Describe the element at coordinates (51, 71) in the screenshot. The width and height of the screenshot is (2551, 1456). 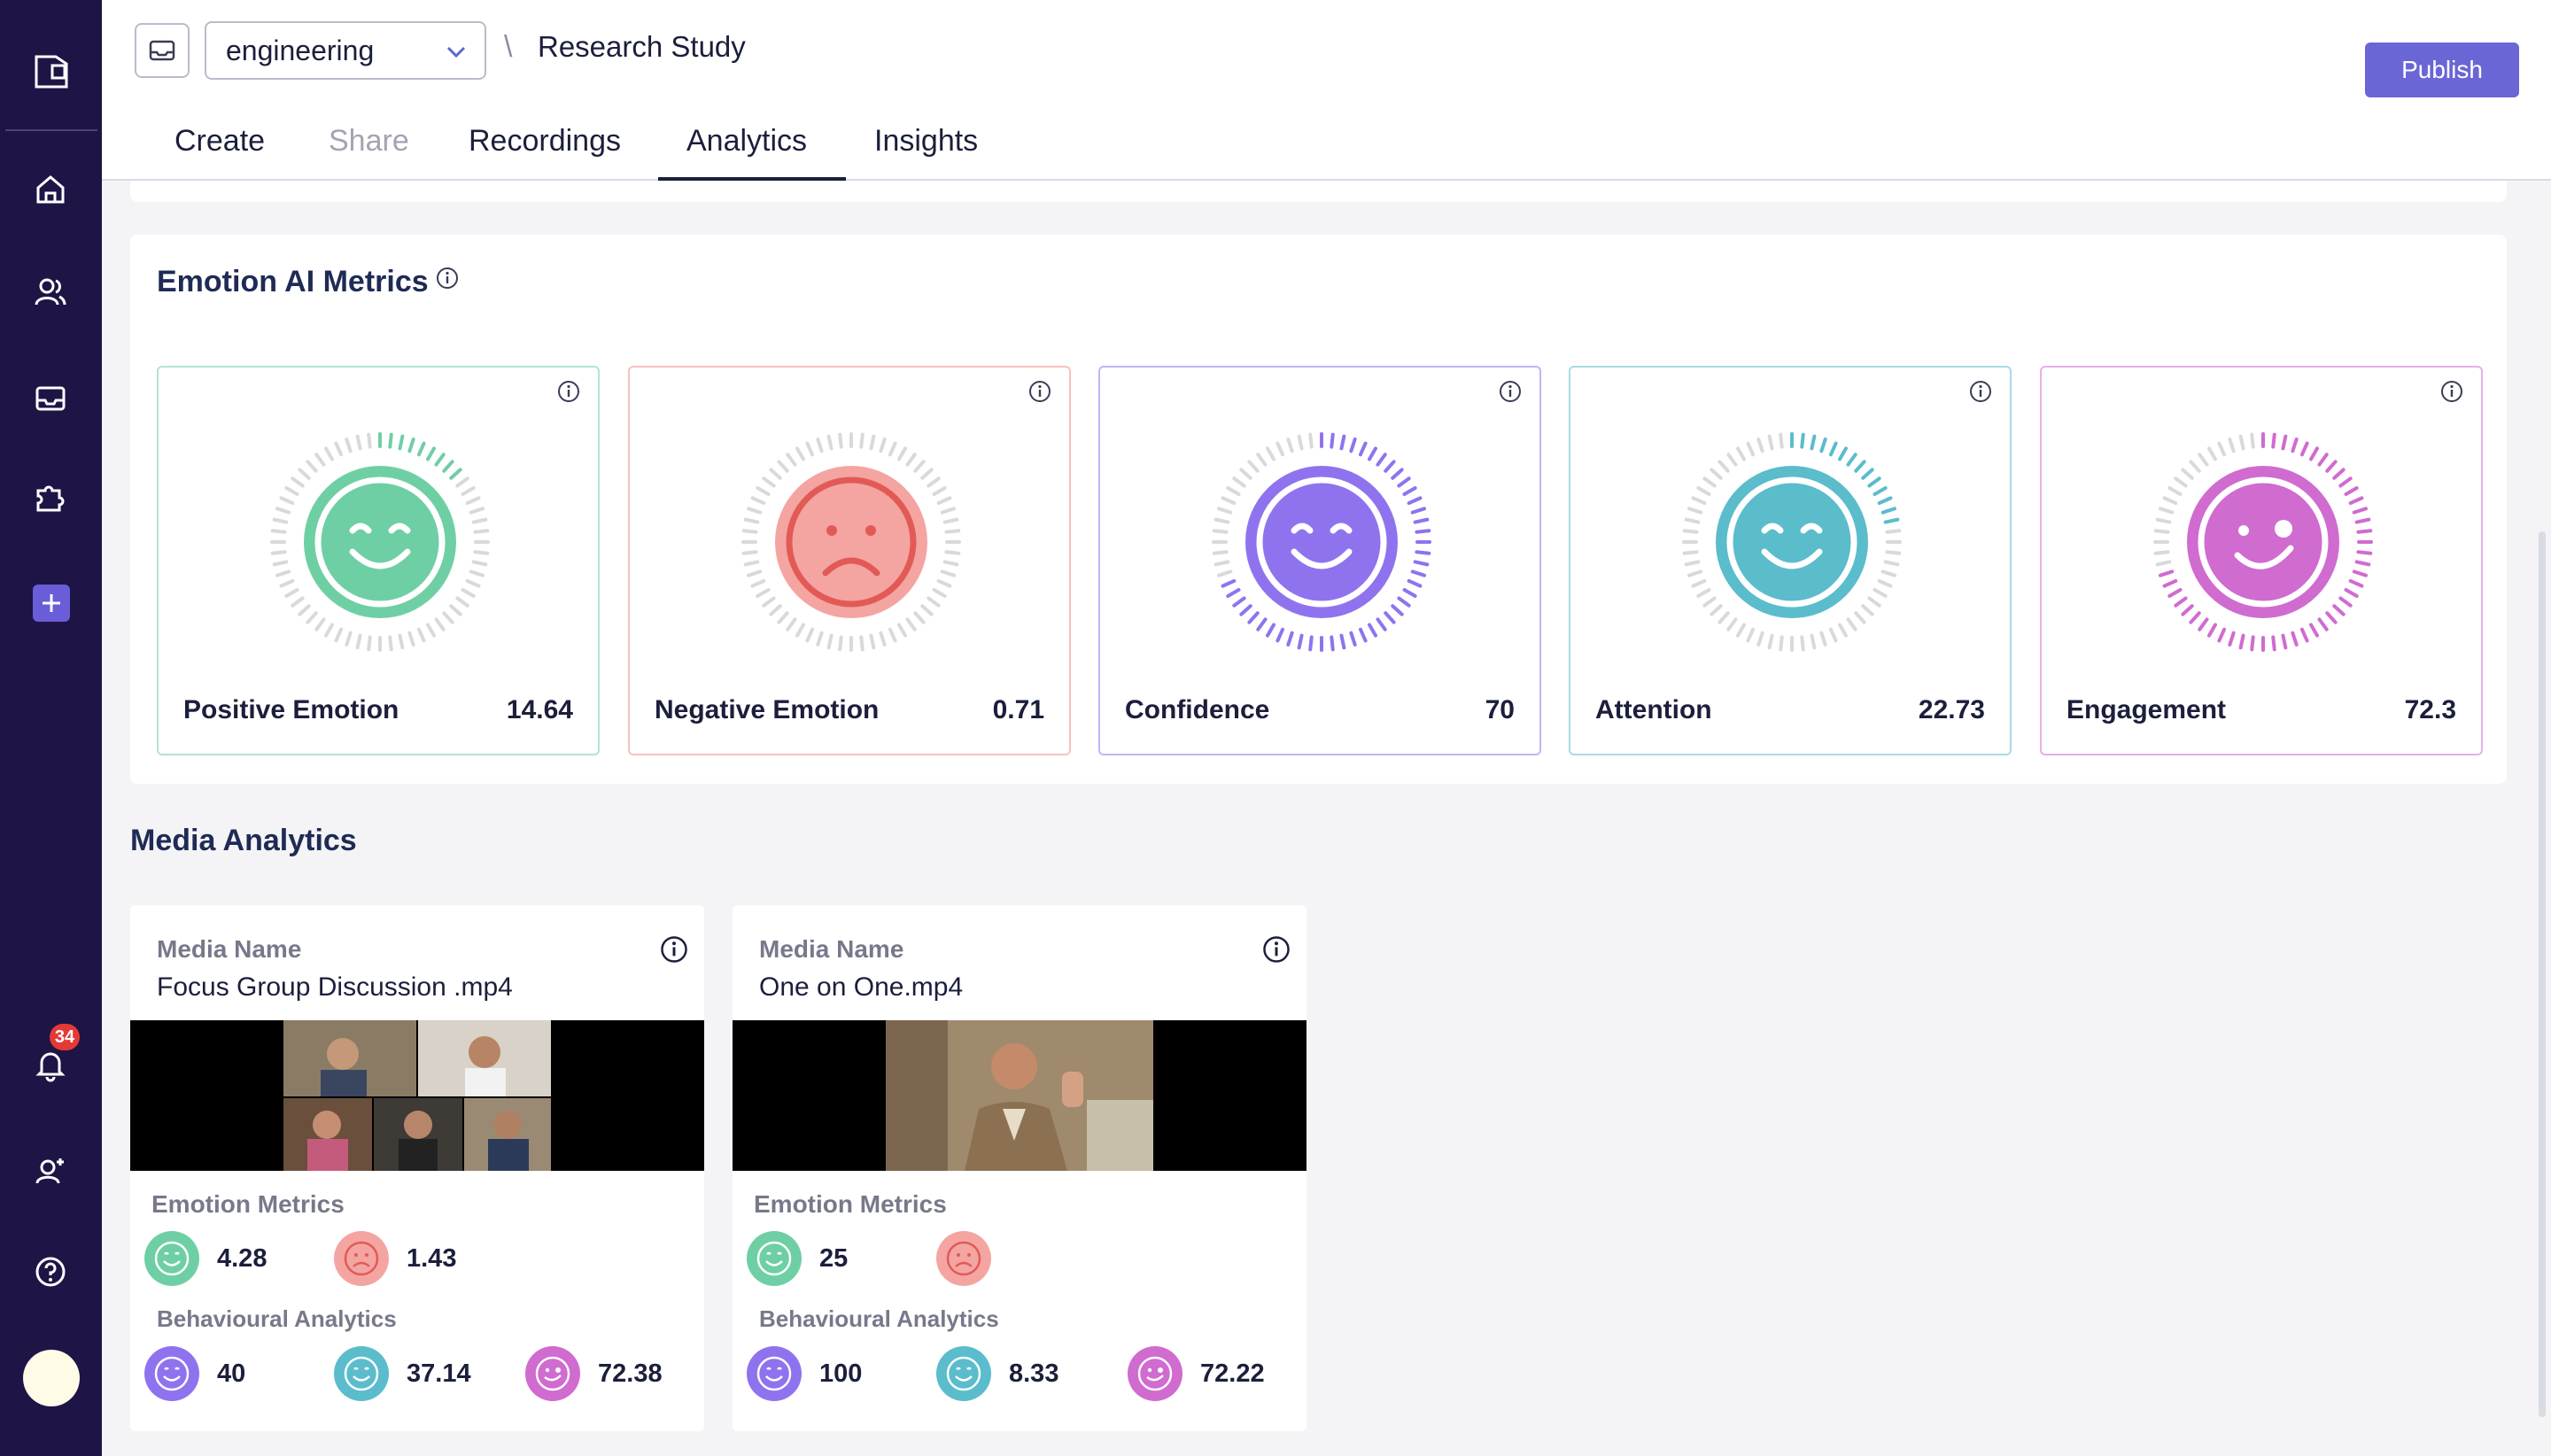
I see `app-logo` at that location.